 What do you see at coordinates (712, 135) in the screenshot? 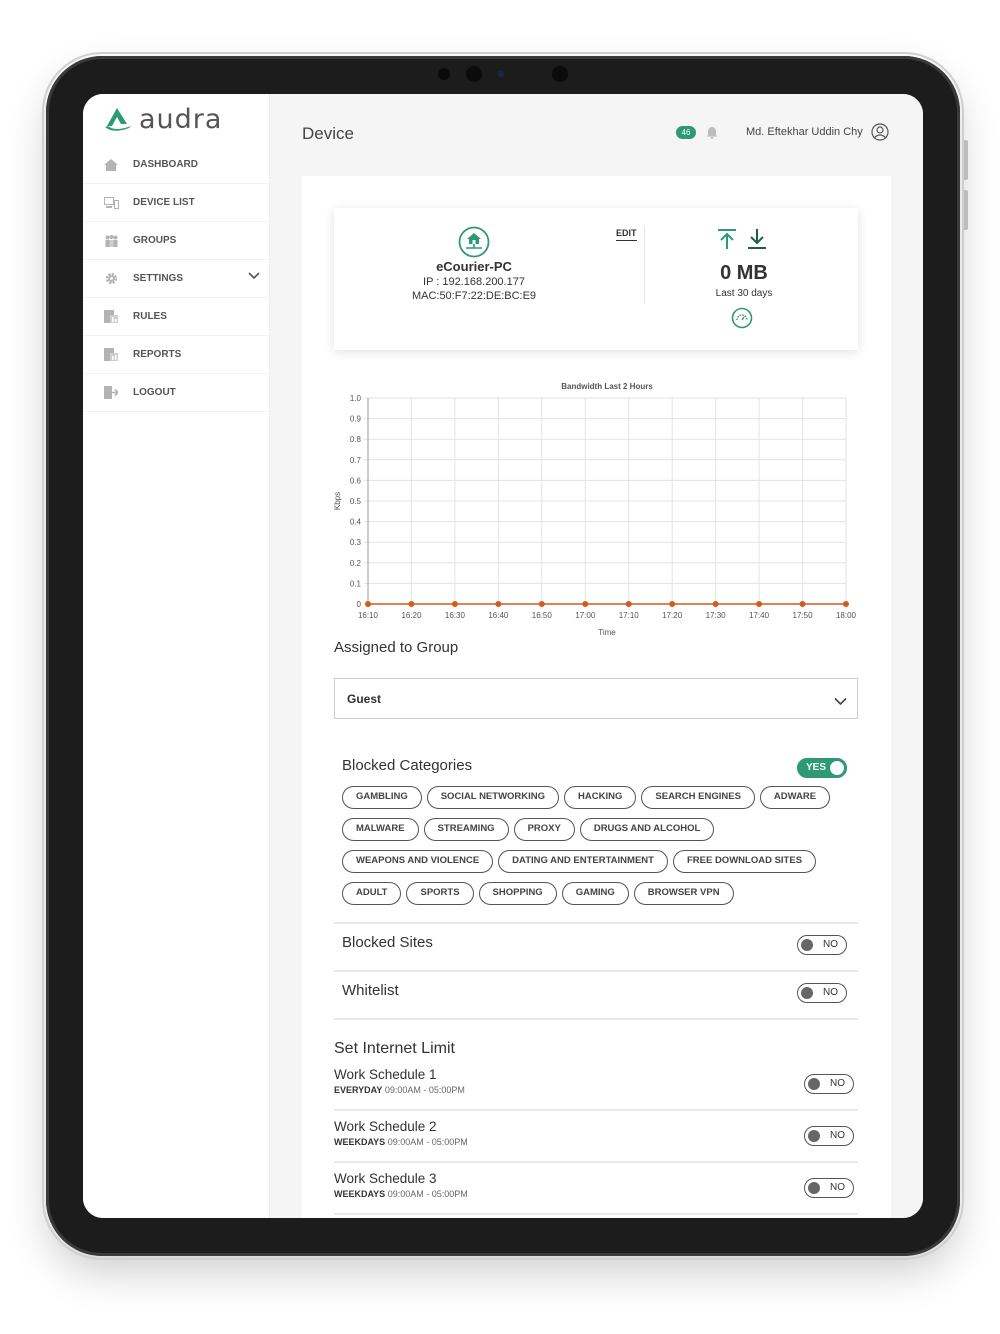
I see `bell-icon` at bounding box center [712, 135].